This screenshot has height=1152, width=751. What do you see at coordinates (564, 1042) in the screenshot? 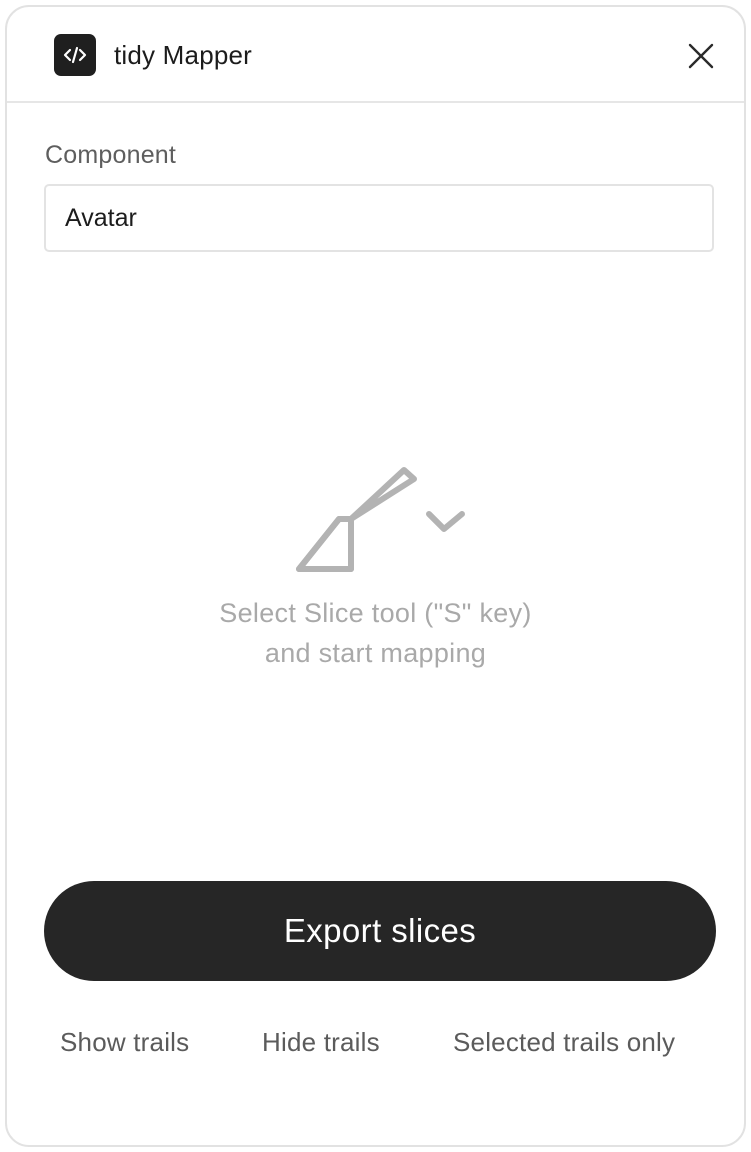
I see `selected-trails-only-link: Selected trails only` at bounding box center [564, 1042].